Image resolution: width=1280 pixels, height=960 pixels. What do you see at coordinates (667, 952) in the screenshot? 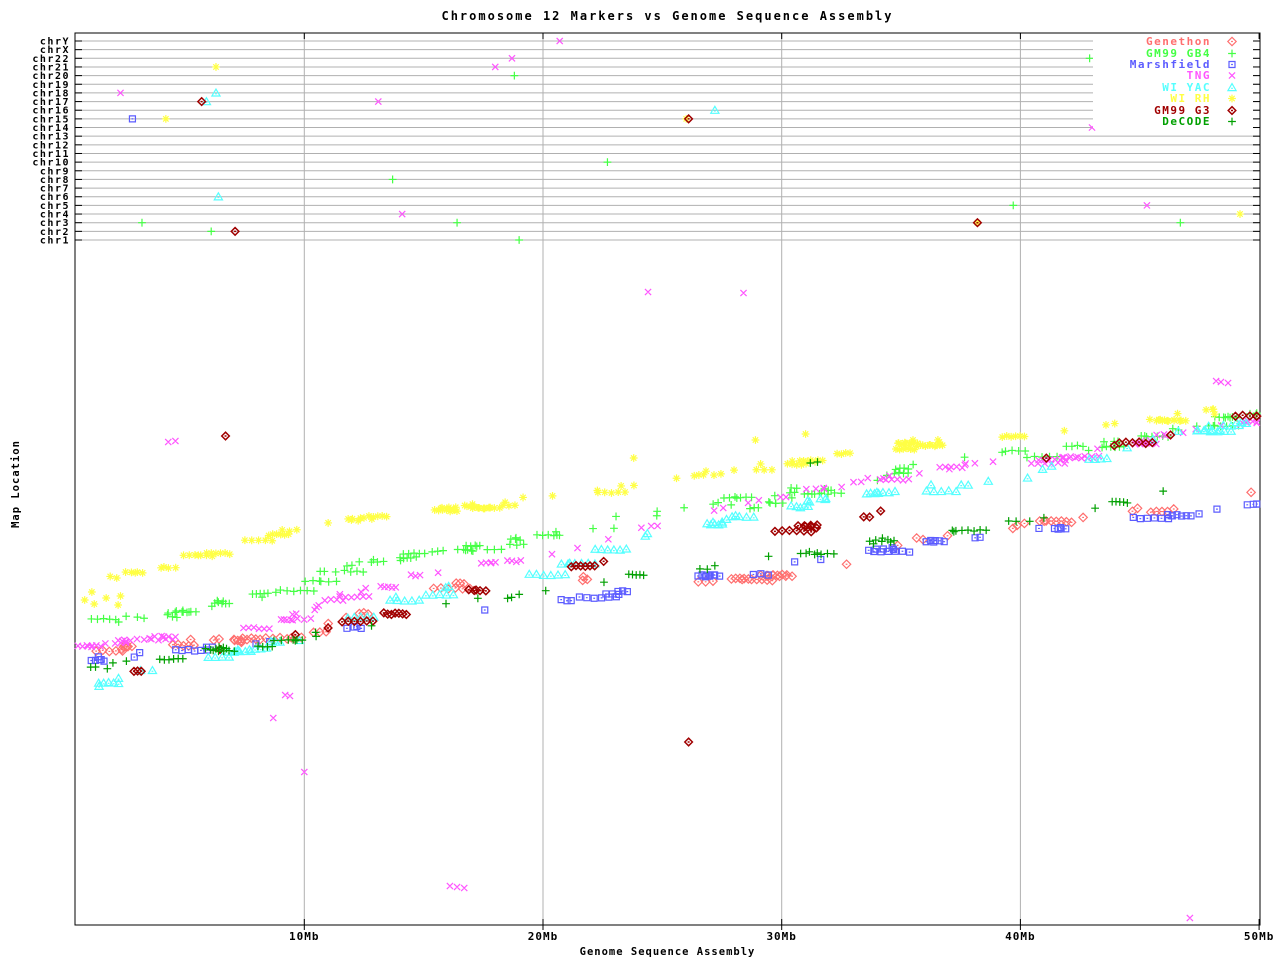
I see `x-axis-label: Genome Sequence Assembly` at bounding box center [667, 952].